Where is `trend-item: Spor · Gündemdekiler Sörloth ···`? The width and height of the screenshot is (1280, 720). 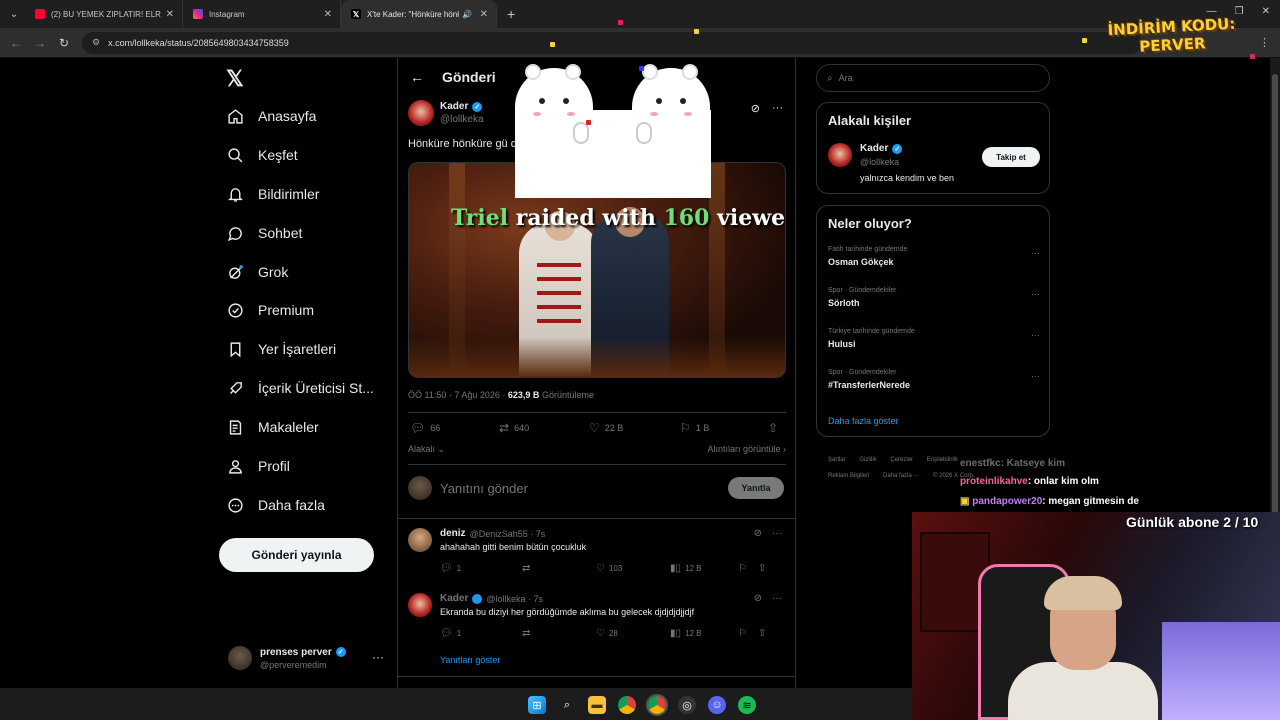 trend-item: Spor · Gündemdekiler Sörloth ··· is located at coordinates (934, 297).